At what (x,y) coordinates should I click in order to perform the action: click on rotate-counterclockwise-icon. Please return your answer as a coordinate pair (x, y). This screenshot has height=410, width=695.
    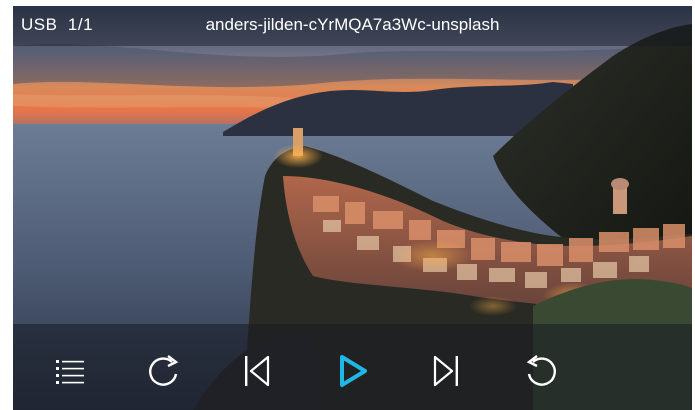
    Looking at the image, I should click on (541, 370).